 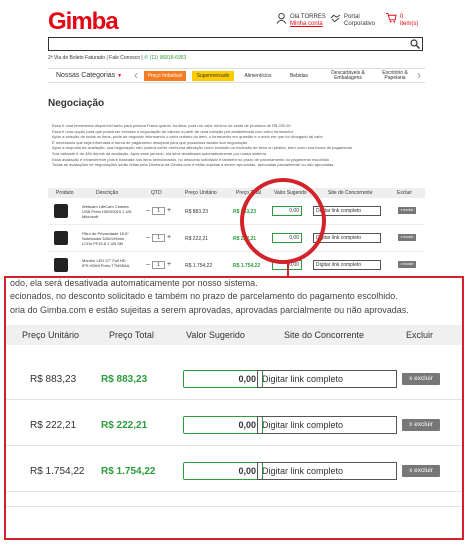 What do you see at coordinates (146, 58) in the screenshot?
I see `whatsapp-icon: ✆` at bounding box center [146, 58].